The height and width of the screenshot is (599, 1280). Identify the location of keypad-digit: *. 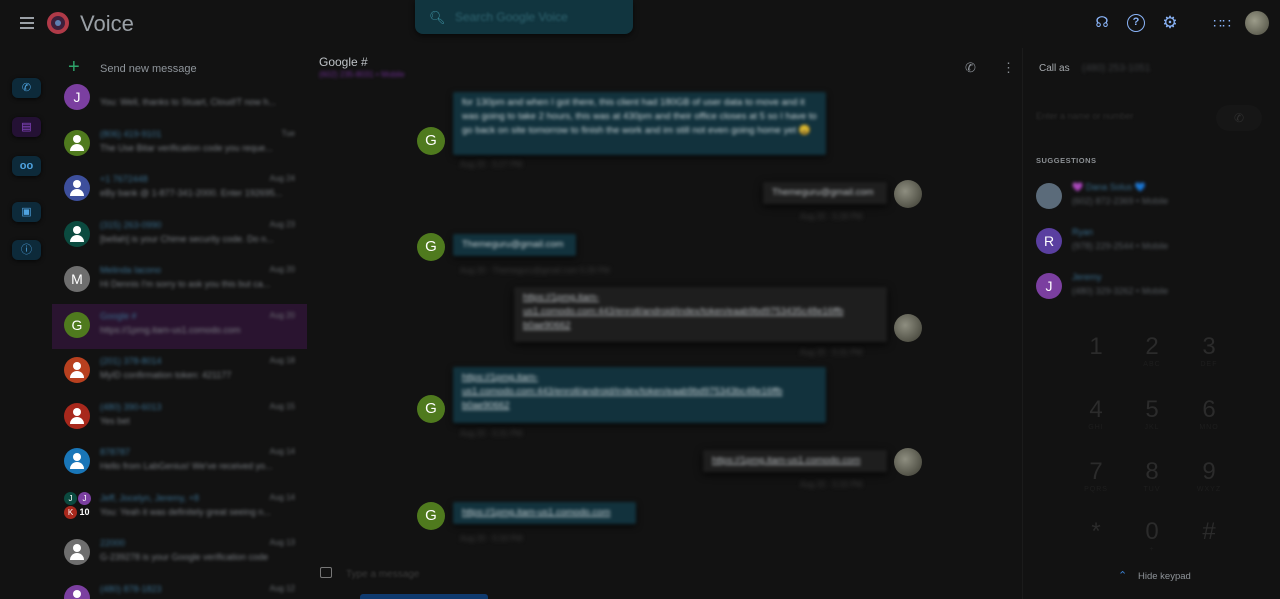
(1096, 531).